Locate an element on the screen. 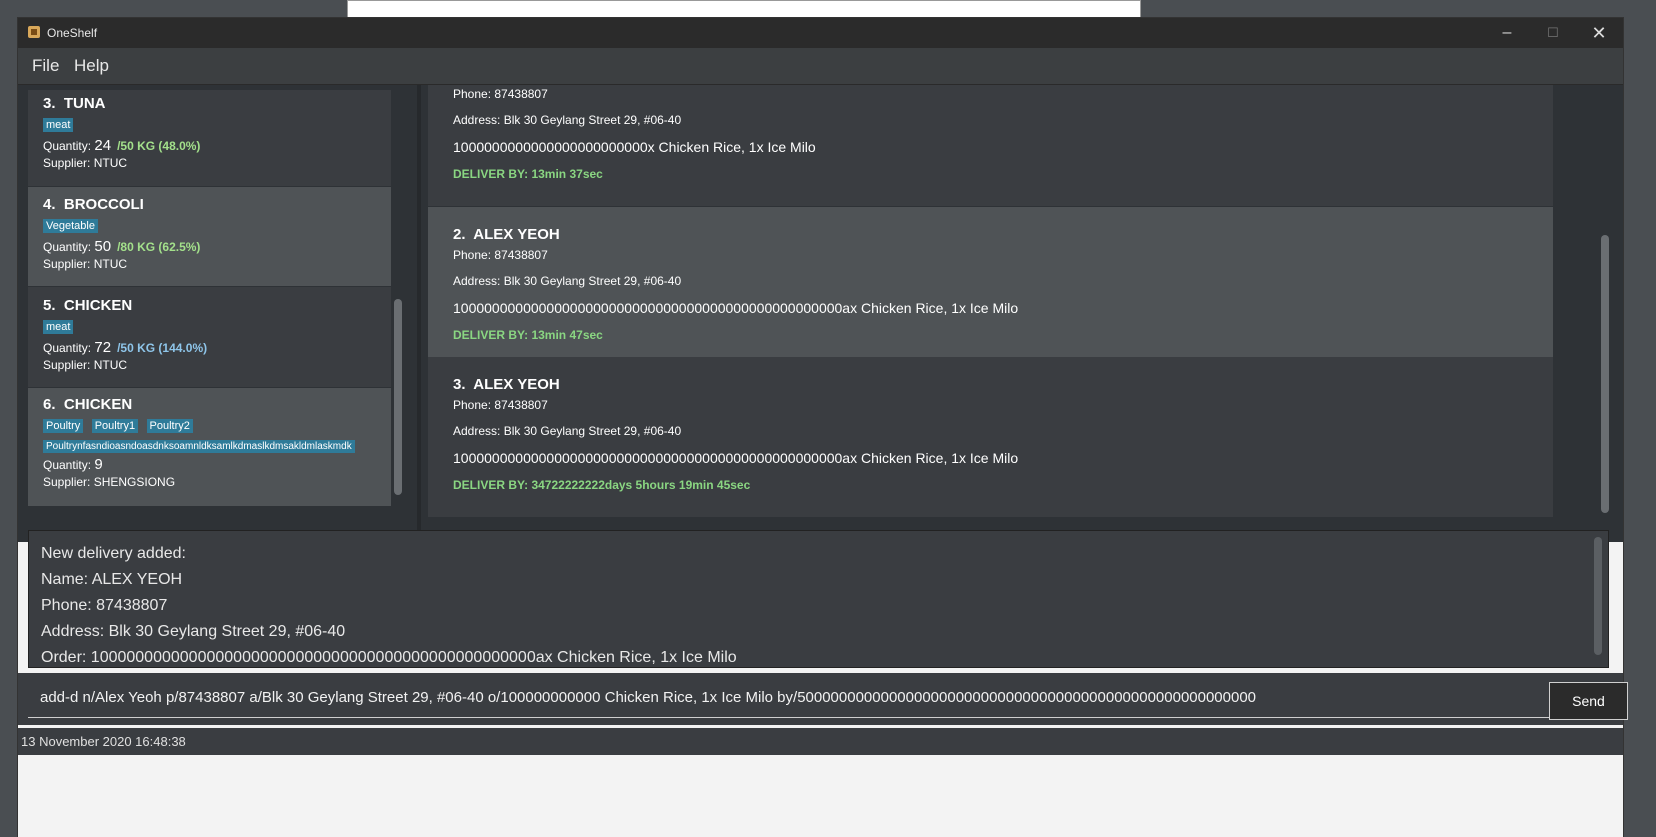 The width and height of the screenshot is (1656, 837). tag: Poultry2 is located at coordinates (169, 426).